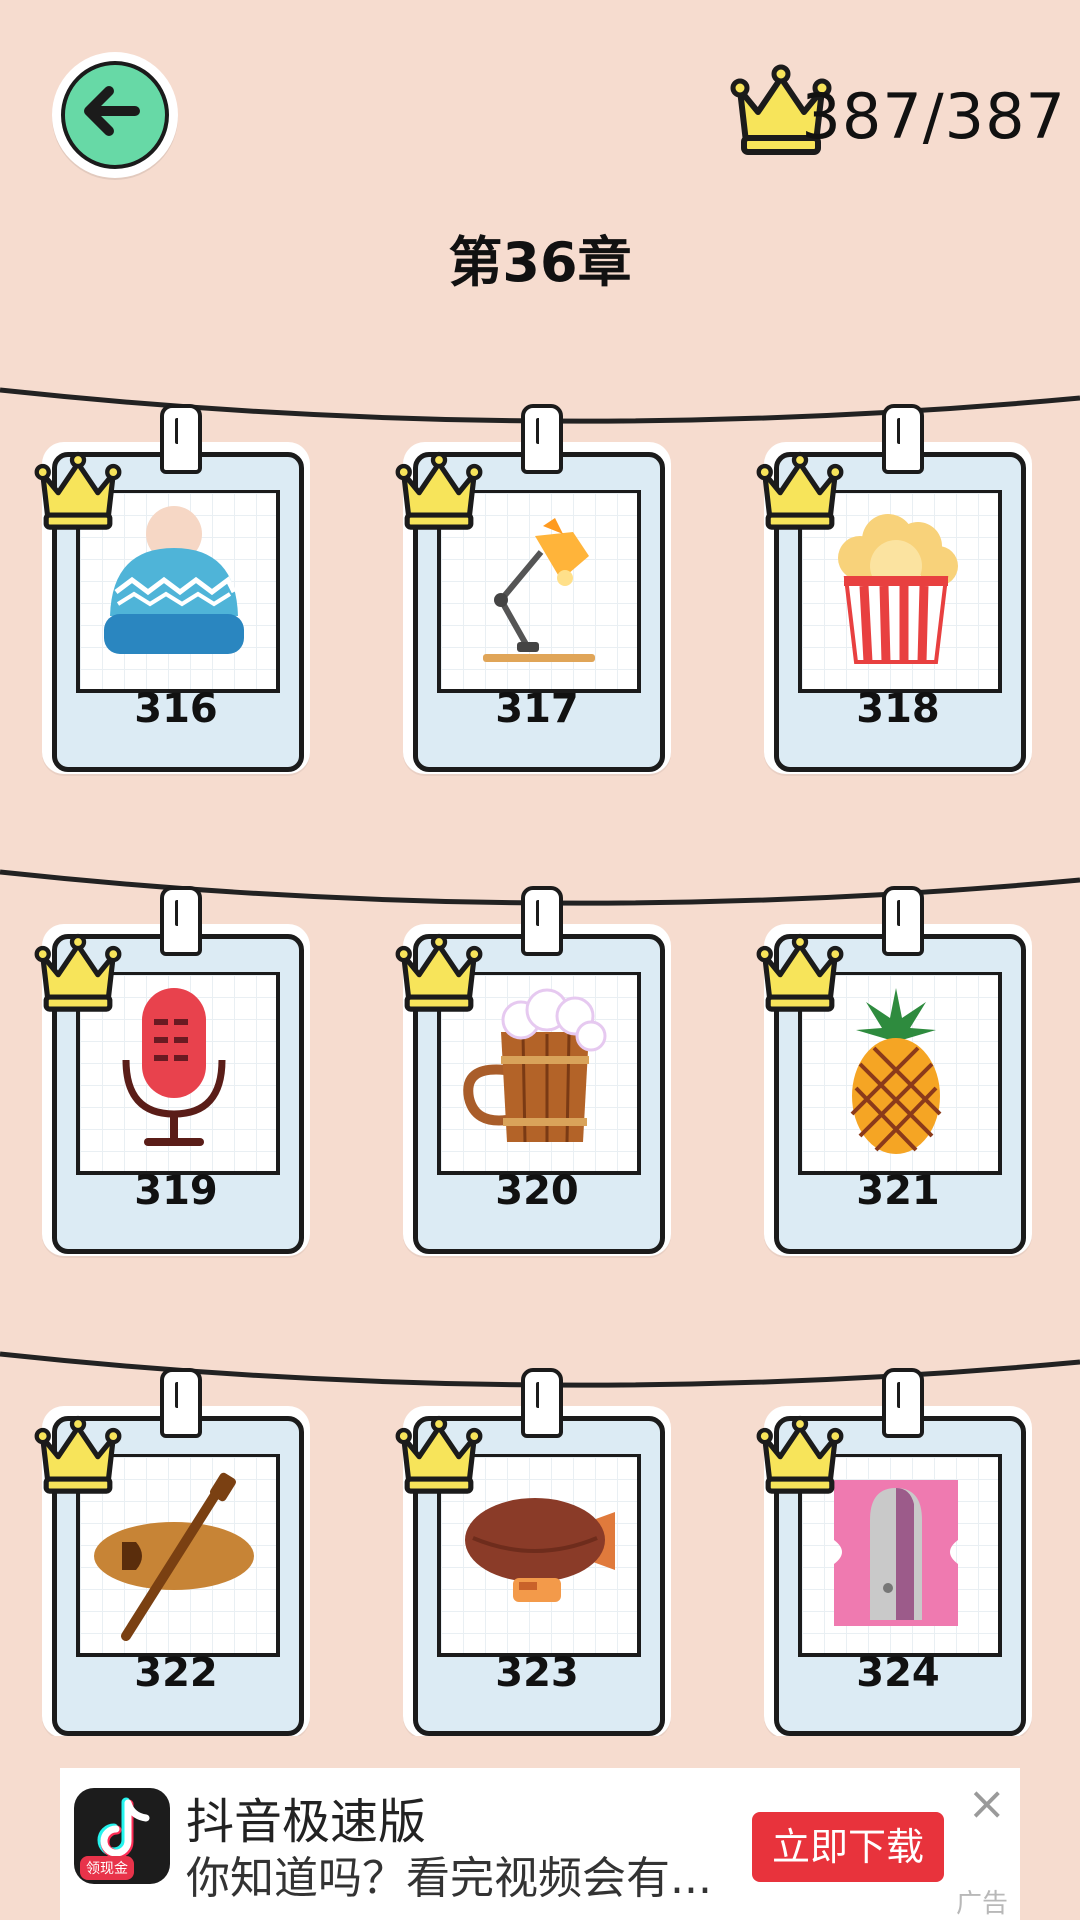 The image size is (1080, 1920). What do you see at coordinates (176, 709) in the screenshot?
I see `level-number: 316` at bounding box center [176, 709].